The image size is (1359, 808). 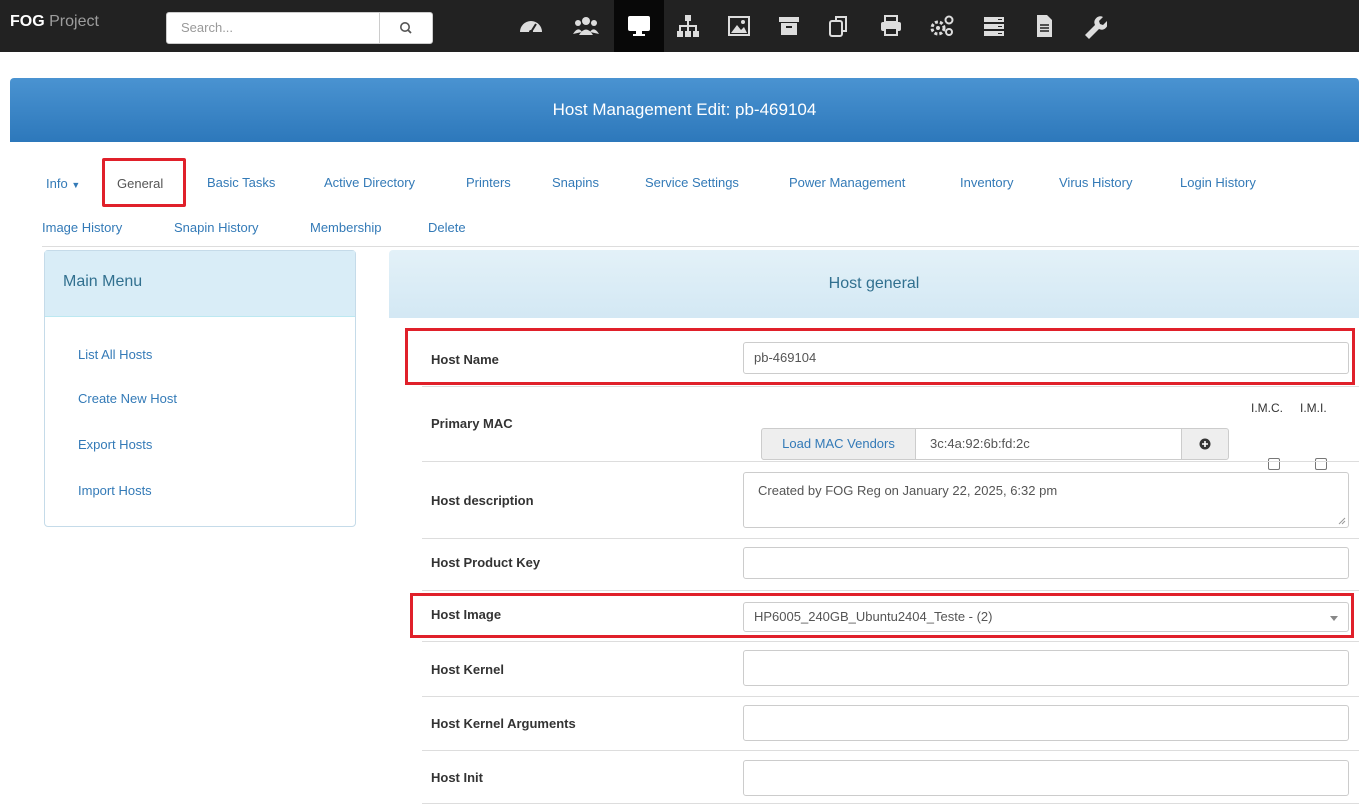 What do you see at coordinates (115, 490) in the screenshot?
I see `sidebar-item-import-hosts: Import Hosts` at bounding box center [115, 490].